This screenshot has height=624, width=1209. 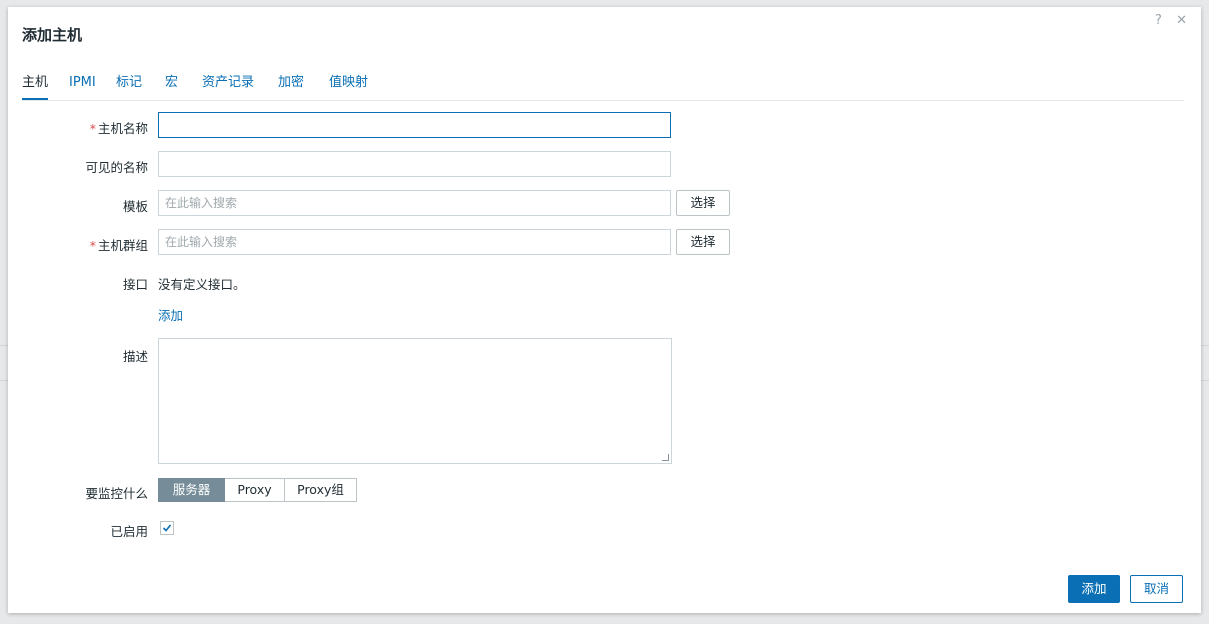 I want to click on enabled-checkbox, so click(x=167, y=528).